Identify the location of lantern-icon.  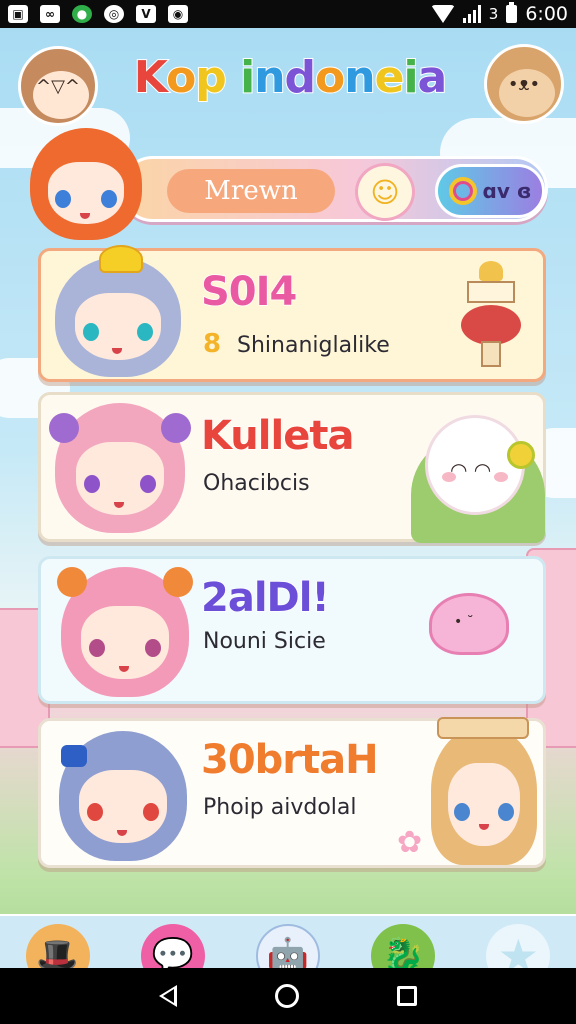
(491, 316).